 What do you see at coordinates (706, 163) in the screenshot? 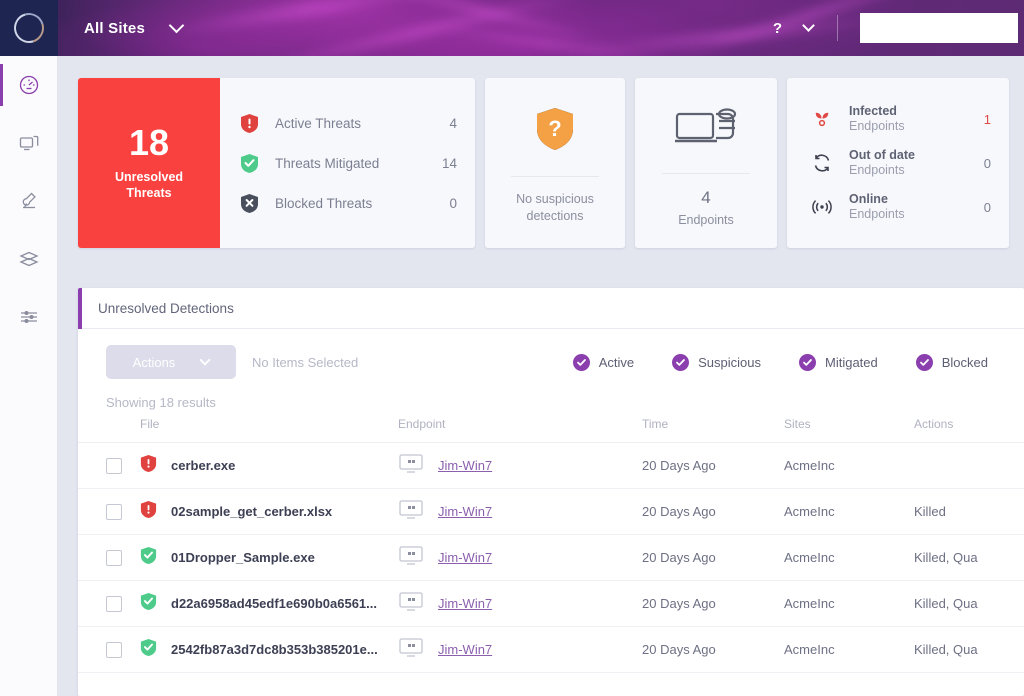
I see `endpoints-card: 4 Endpoints` at bounding box center [706, 163].